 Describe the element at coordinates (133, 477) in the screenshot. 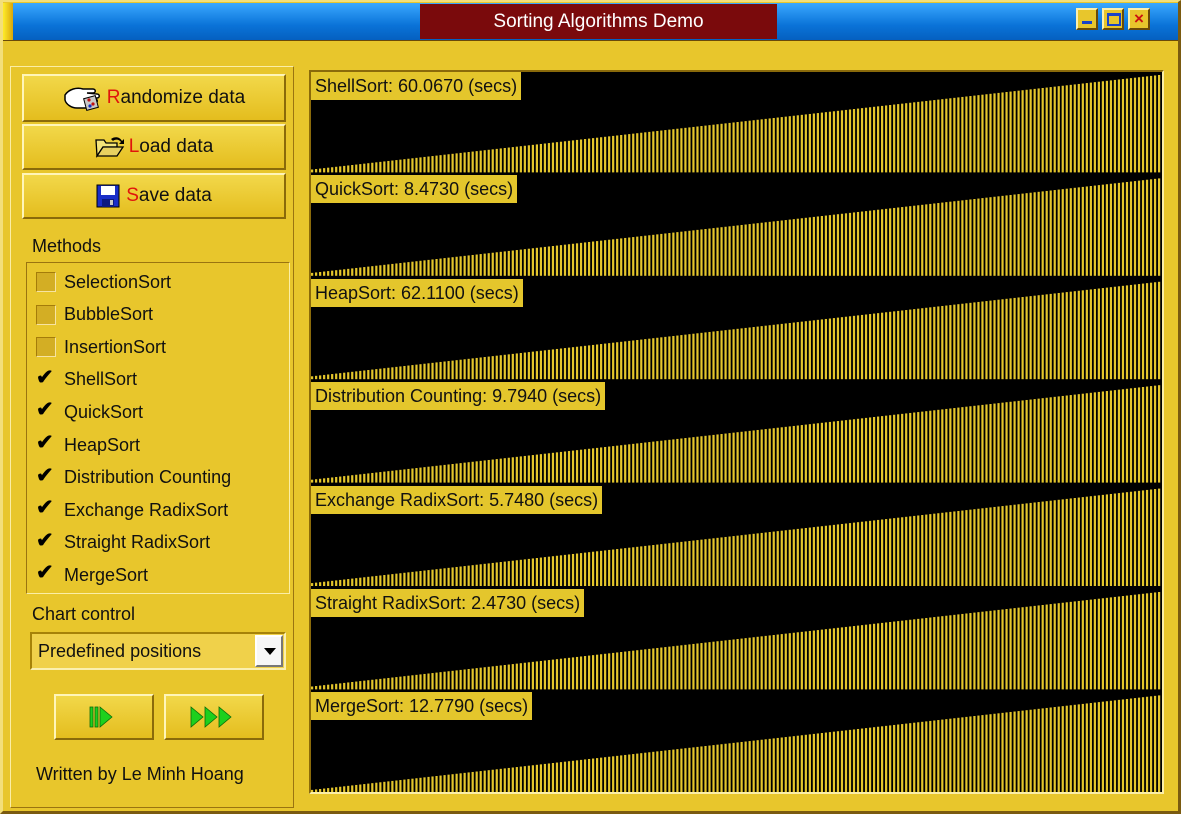

I see `method-checkbox-item: ✔ Distribution Counting` at that location.